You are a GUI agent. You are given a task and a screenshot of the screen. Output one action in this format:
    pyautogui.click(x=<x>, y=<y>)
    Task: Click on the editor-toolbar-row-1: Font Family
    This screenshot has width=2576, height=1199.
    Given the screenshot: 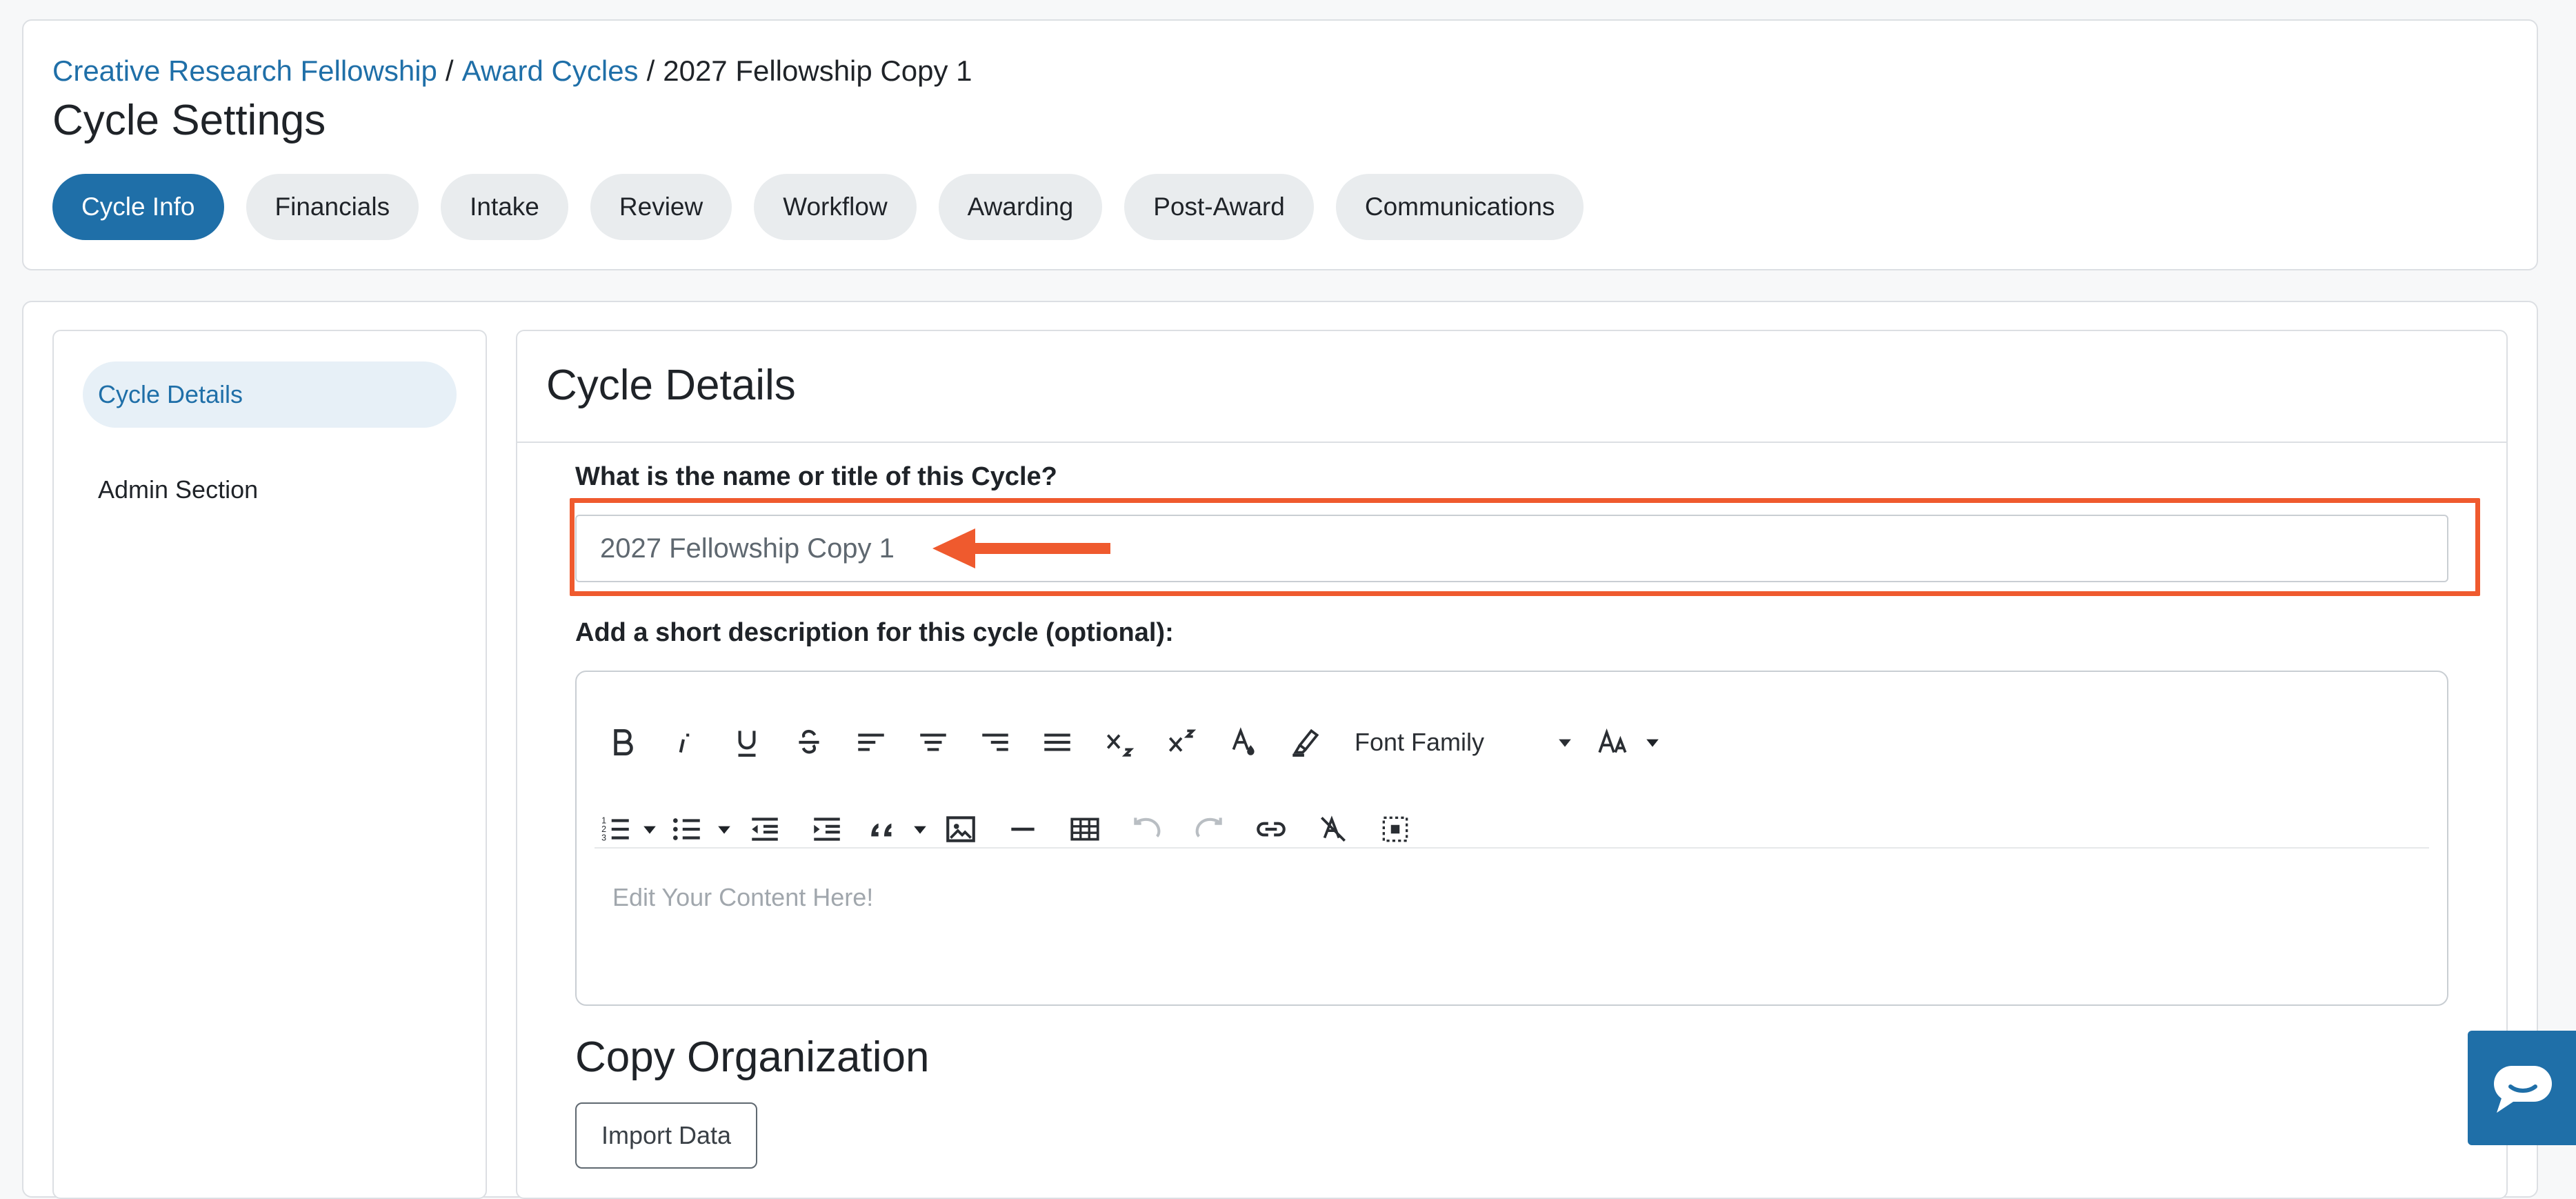 What is the action you would take?
    pyautogui.click(x=1127, y=742)
    